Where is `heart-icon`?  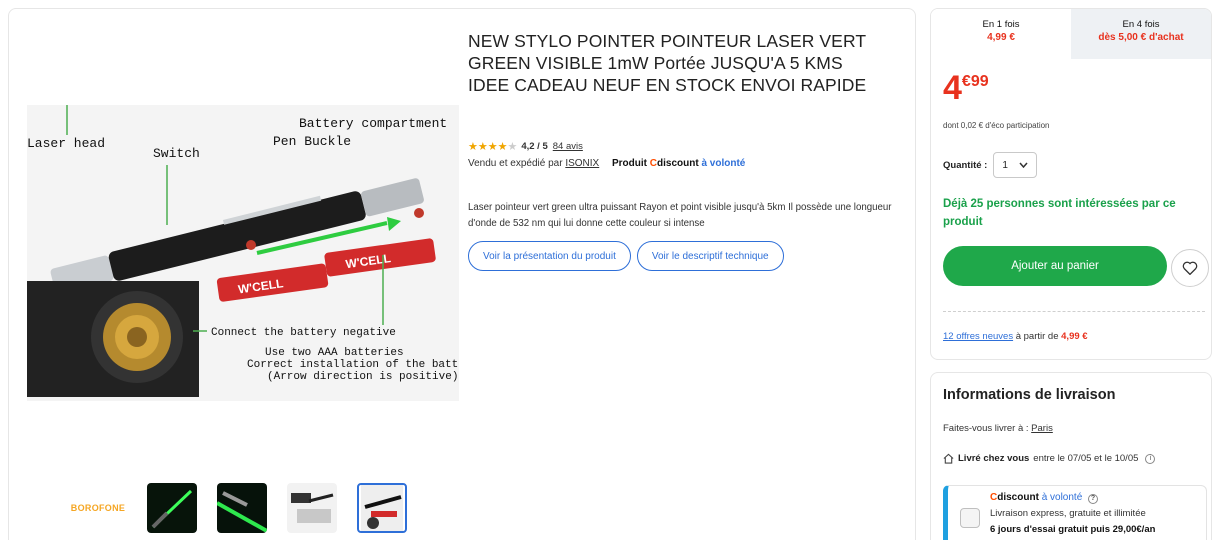 heart-icon is located at coordinates (1190, 268).